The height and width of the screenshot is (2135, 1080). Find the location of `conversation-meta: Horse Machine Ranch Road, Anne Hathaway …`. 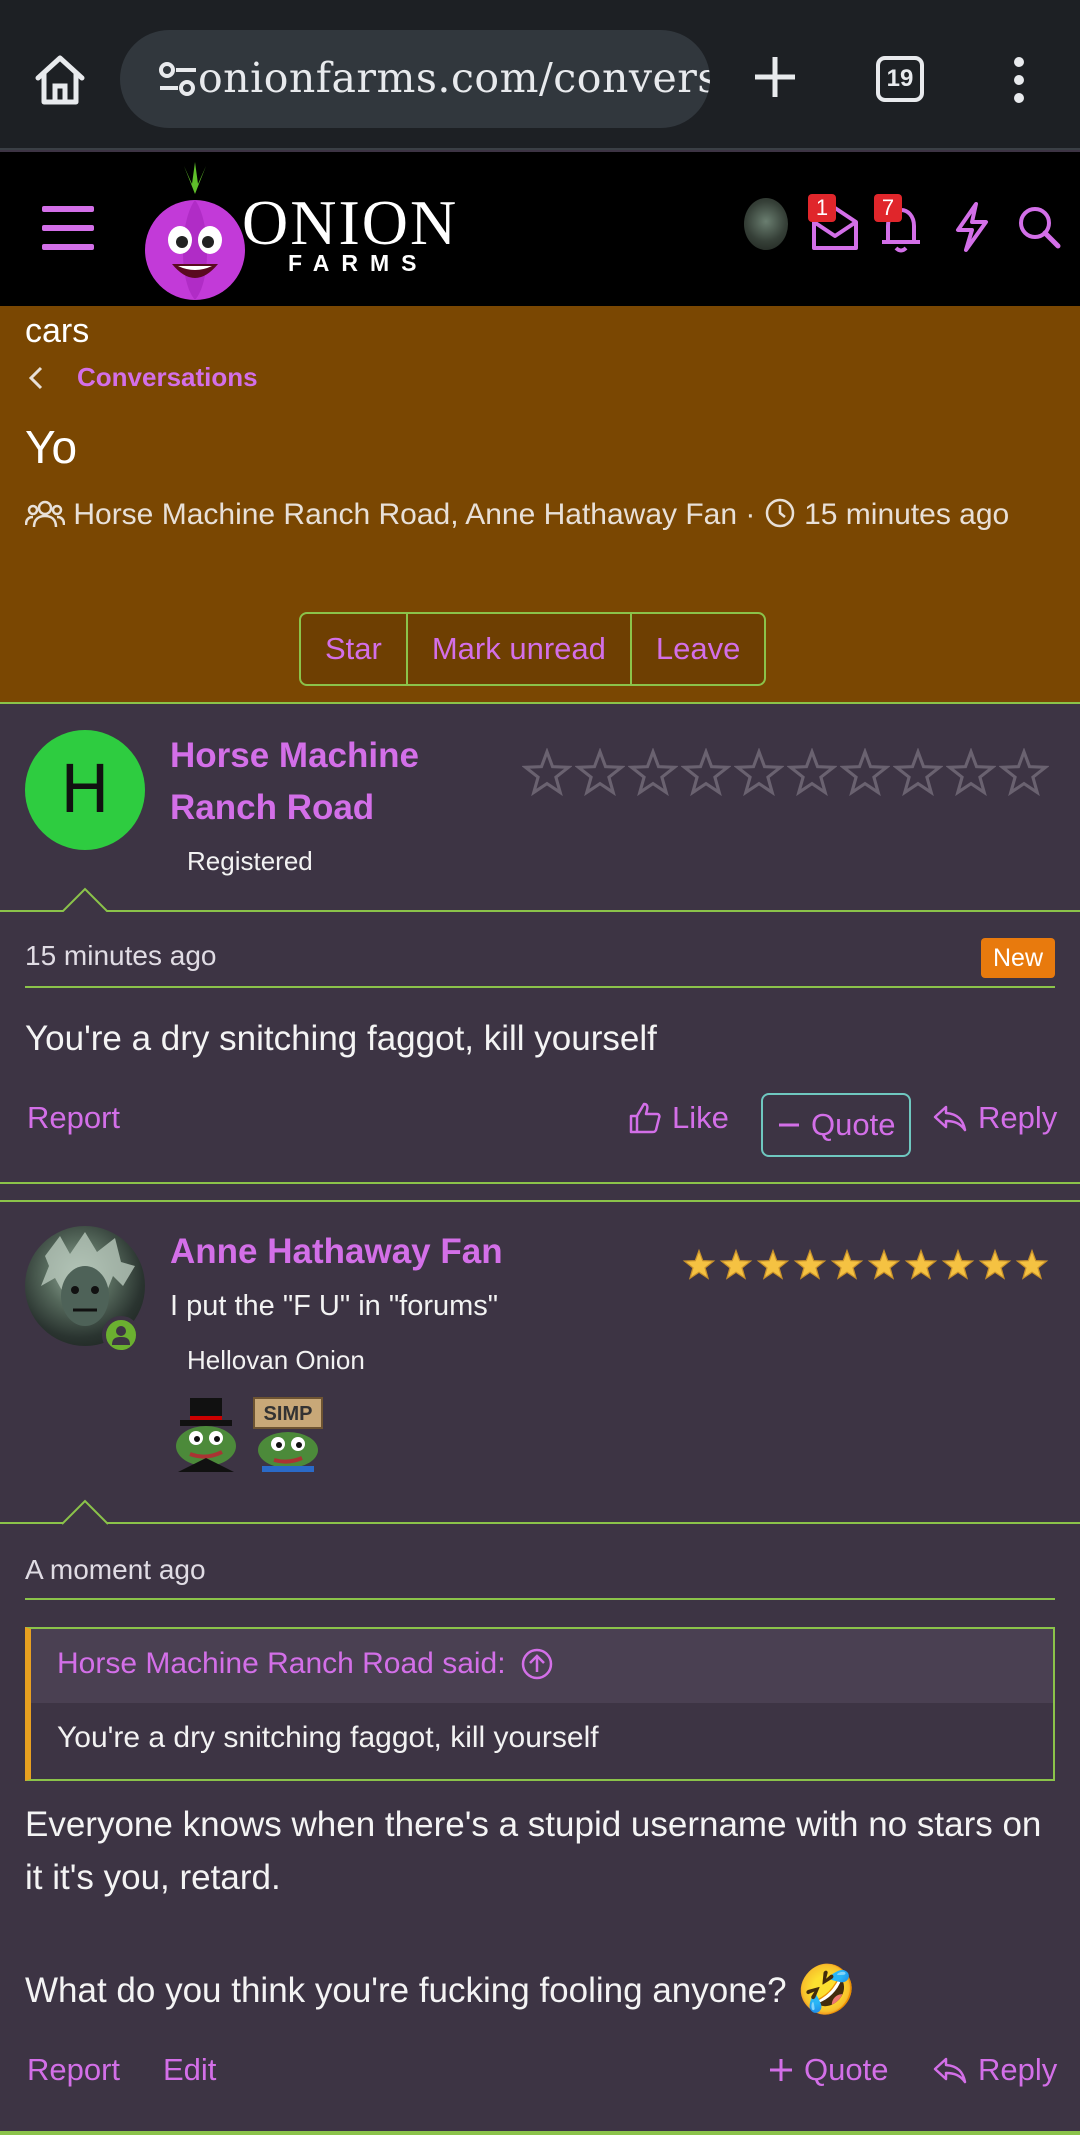

conversation-meta: Horse Machine Ranch Road, Anne Hathaway … is located at coordinates (544, 515).